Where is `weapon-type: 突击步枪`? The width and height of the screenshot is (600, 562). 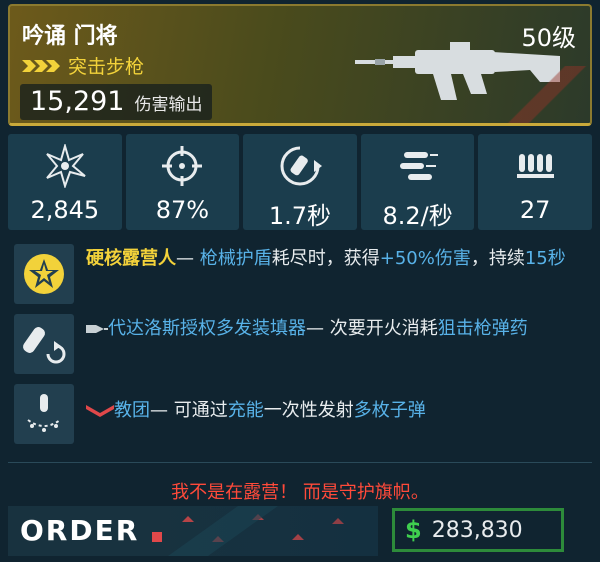
weapon-type: 突击步枪 is located at coordinates (106, 67).